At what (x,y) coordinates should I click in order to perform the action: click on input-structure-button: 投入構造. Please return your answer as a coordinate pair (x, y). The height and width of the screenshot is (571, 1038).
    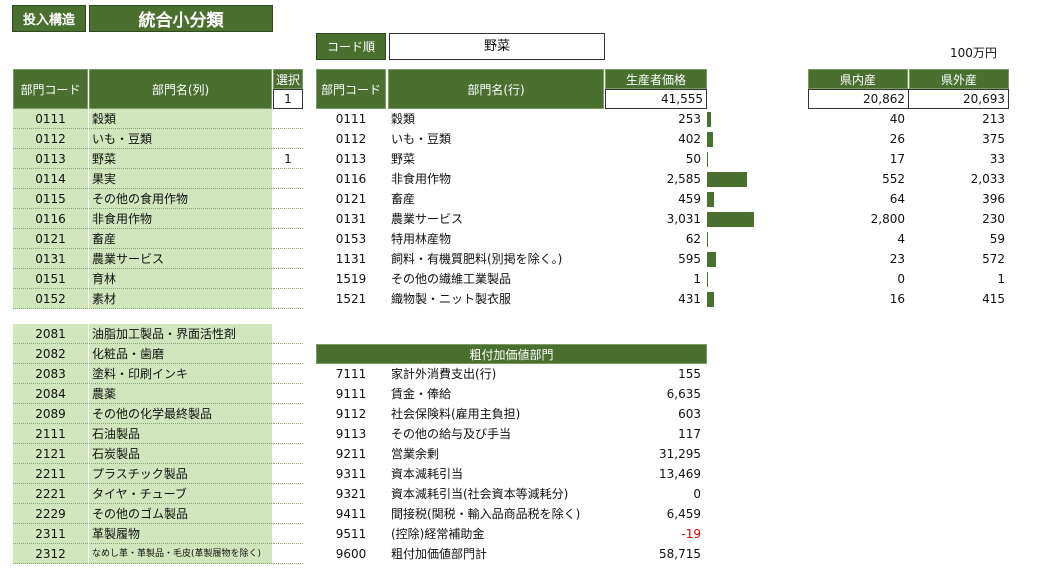
    Looking at the image, I should click on (49, 18).